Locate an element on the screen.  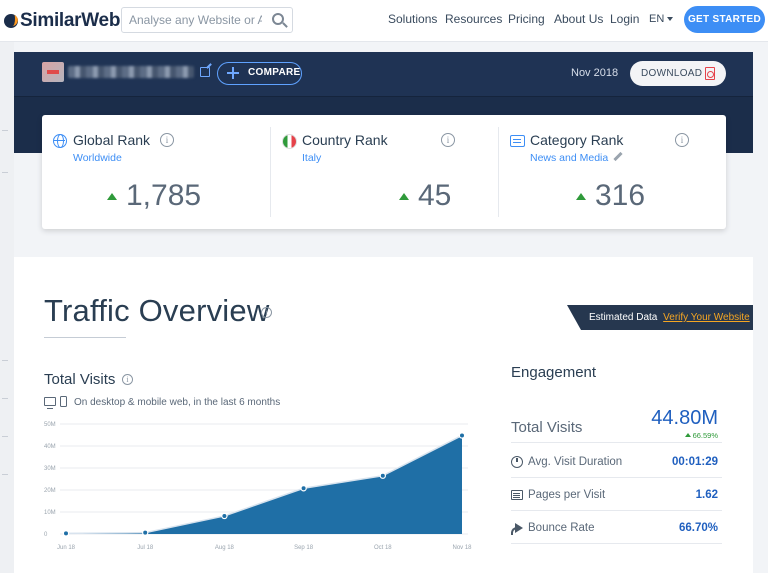
x-tick-label: Oct 18 is located at coordinates (383, 548).